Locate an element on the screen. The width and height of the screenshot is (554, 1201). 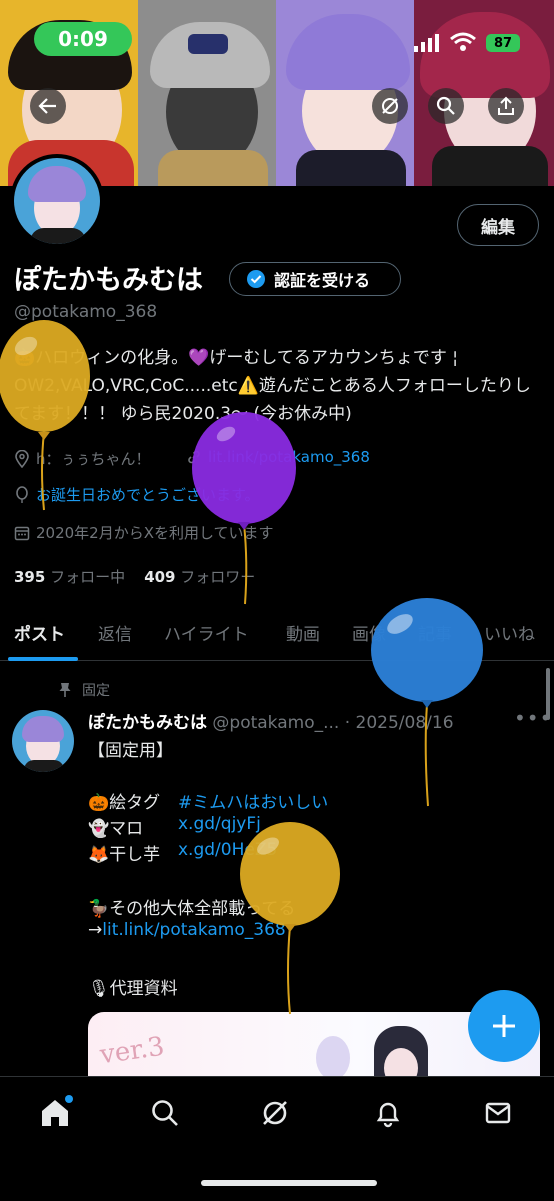
tab-posts: ポスト is located at coordinates (39, 632).